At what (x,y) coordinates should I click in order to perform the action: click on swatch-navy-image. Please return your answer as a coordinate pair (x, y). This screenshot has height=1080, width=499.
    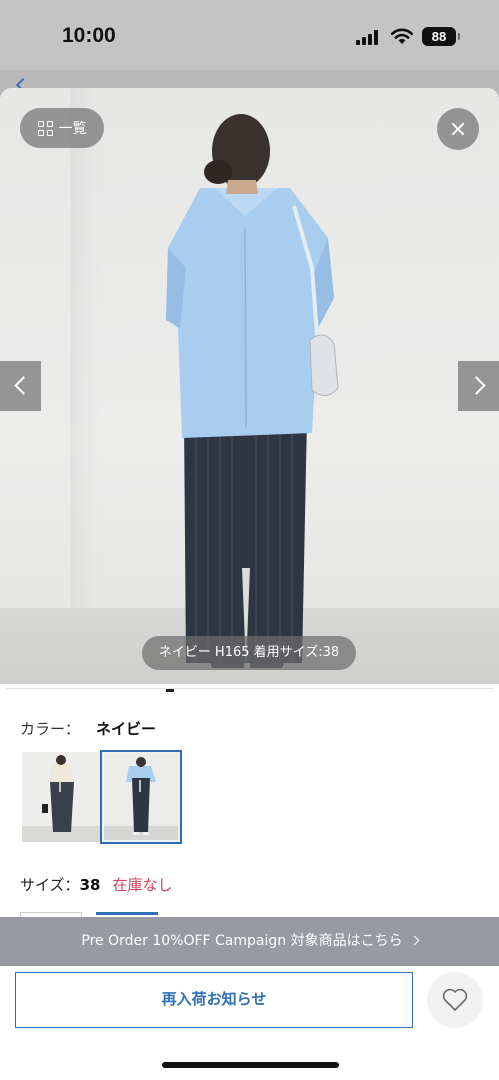
    Looking at the image, I should click on (141, 797).